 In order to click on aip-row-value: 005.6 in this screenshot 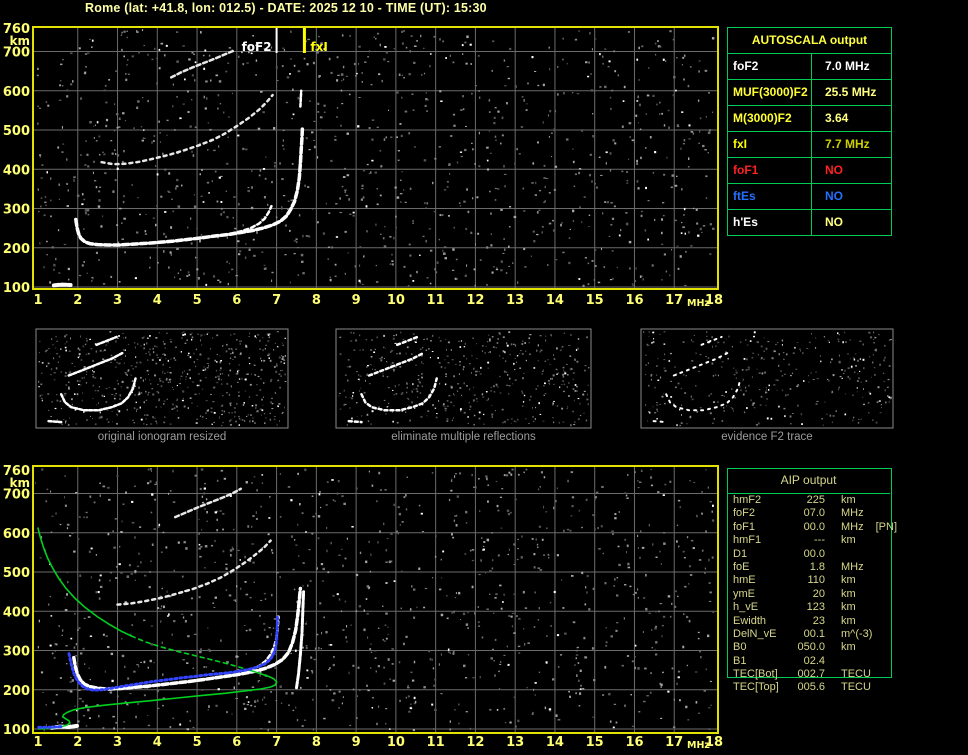, I will do `click(811, 687)`.